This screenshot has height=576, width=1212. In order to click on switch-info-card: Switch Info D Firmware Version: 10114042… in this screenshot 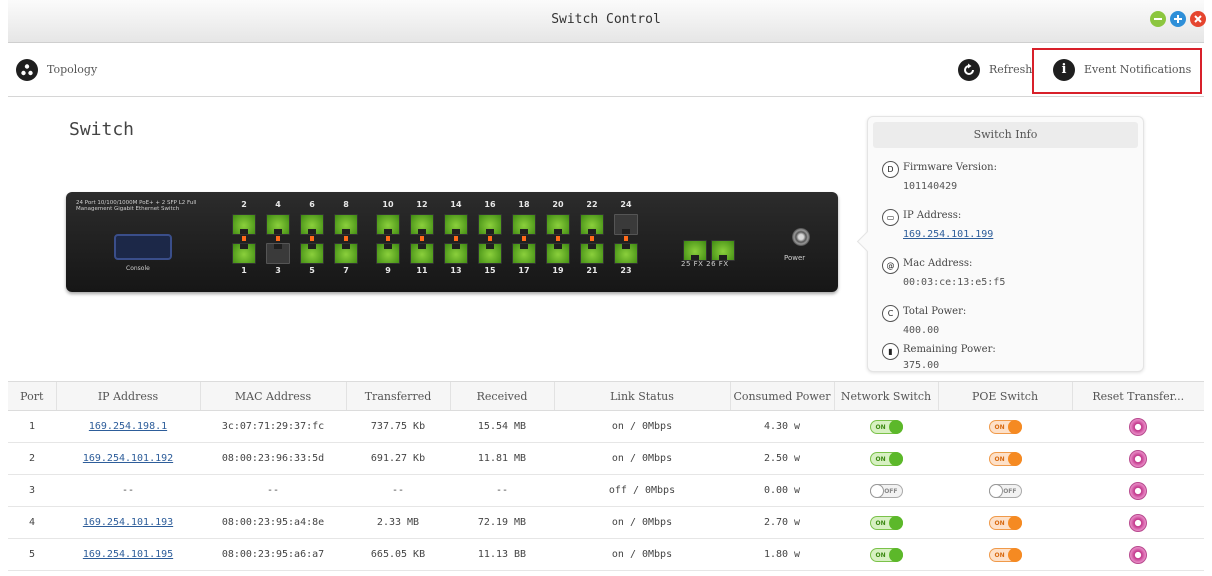, I will do `click(1000, 244)`.